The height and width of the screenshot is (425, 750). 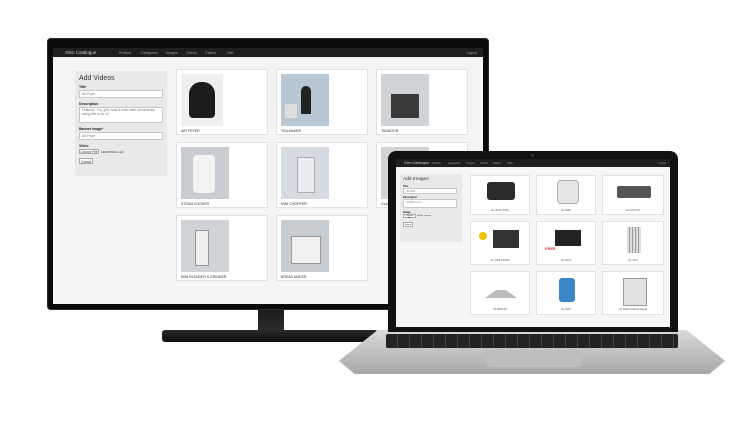 What do you see at coordinates (294, 204) in the screenshot?
I see `video-title: Mini Chopper` at bounding box center [294, 204].